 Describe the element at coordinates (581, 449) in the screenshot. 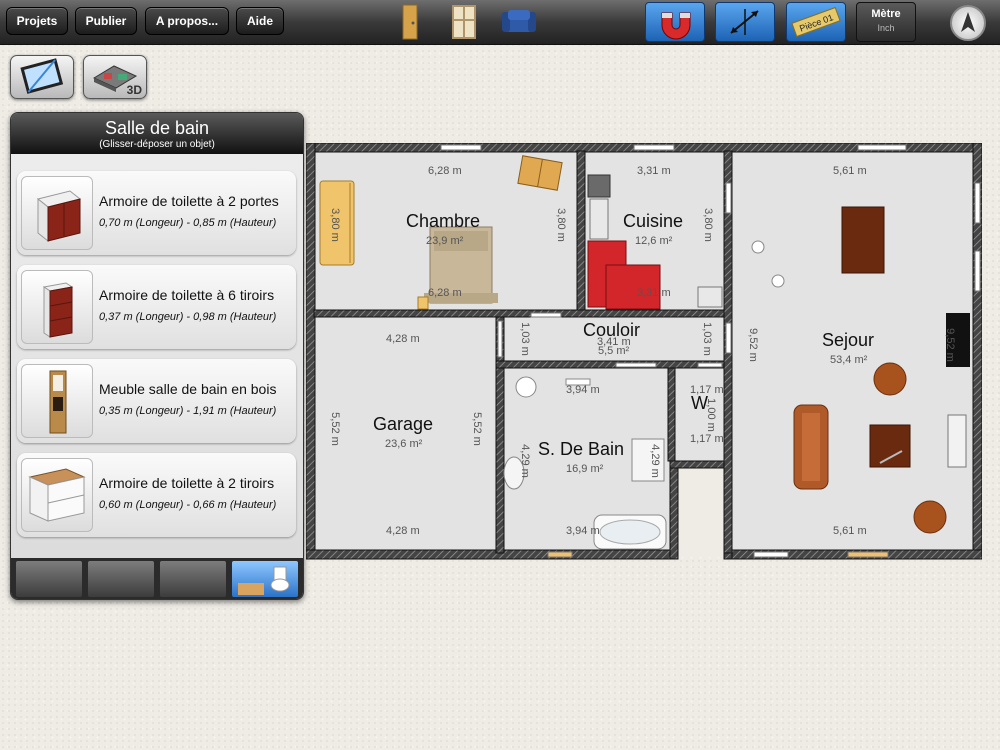

I see `room-name-sdb: S. De Bain` at that location.